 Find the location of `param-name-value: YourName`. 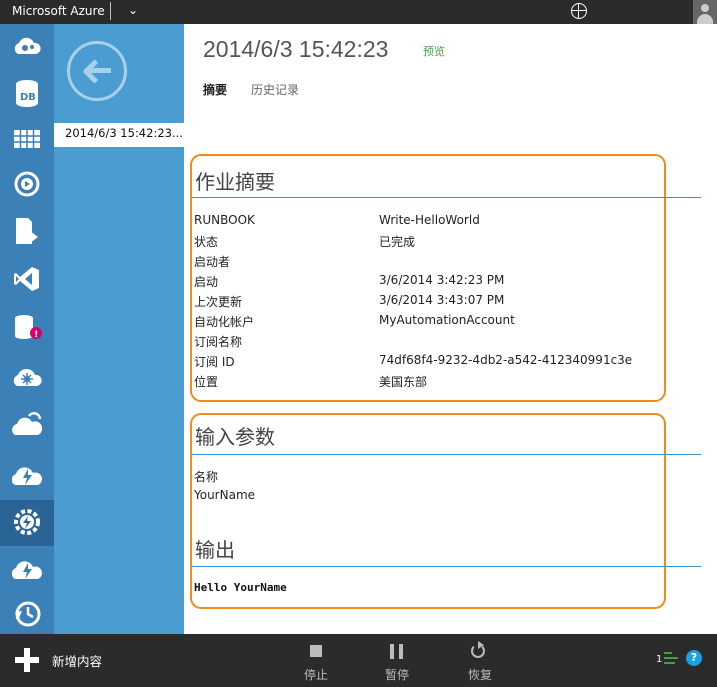

param-name-value: YourName is located at coordinates (225, 495).